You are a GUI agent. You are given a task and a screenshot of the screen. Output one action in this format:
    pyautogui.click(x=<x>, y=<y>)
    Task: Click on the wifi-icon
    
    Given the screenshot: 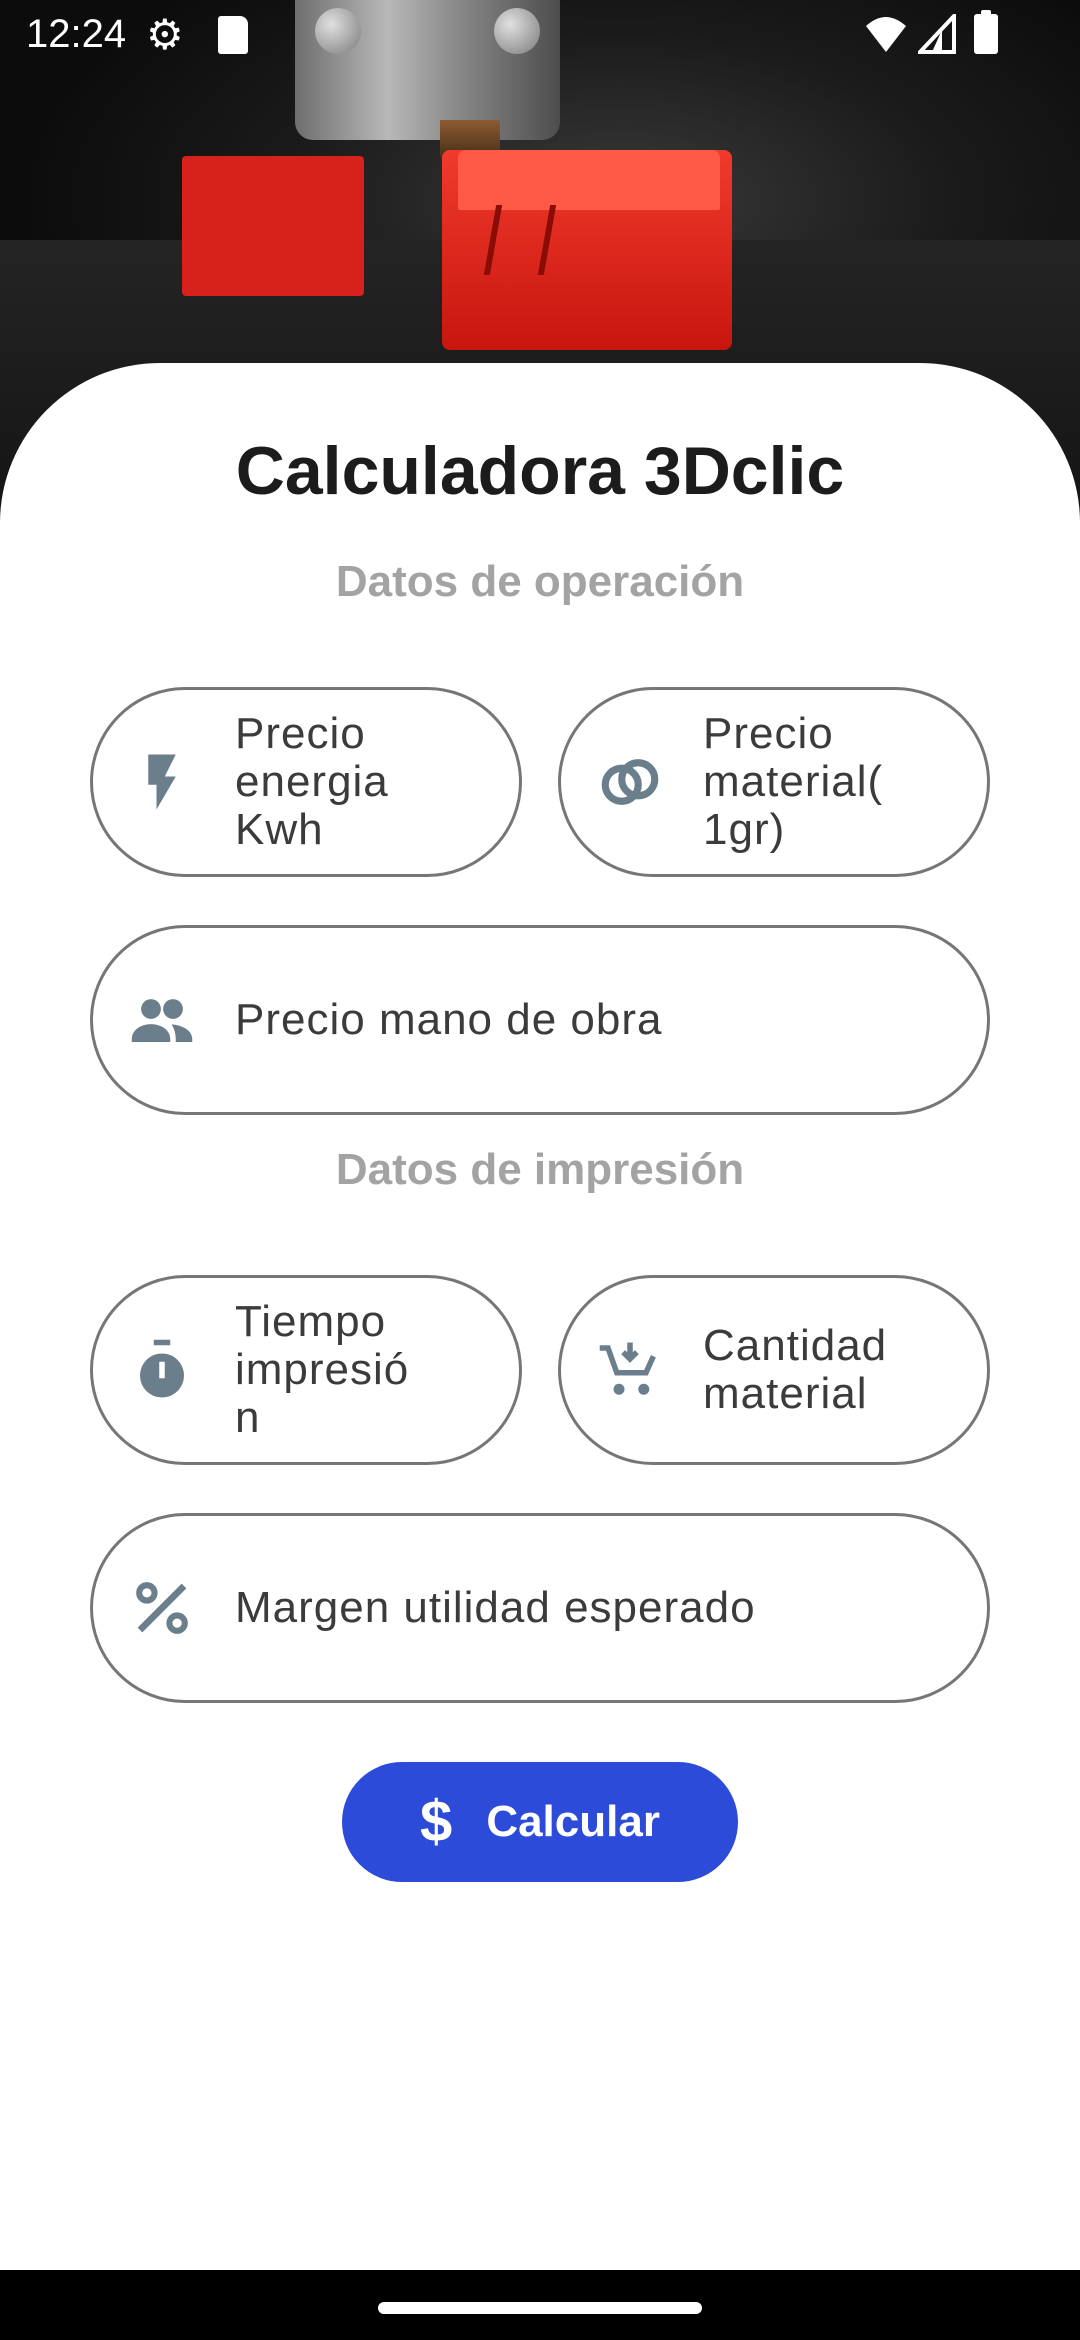 What is the action you would take?
    pyautogui.click(x=886, y=34)
    